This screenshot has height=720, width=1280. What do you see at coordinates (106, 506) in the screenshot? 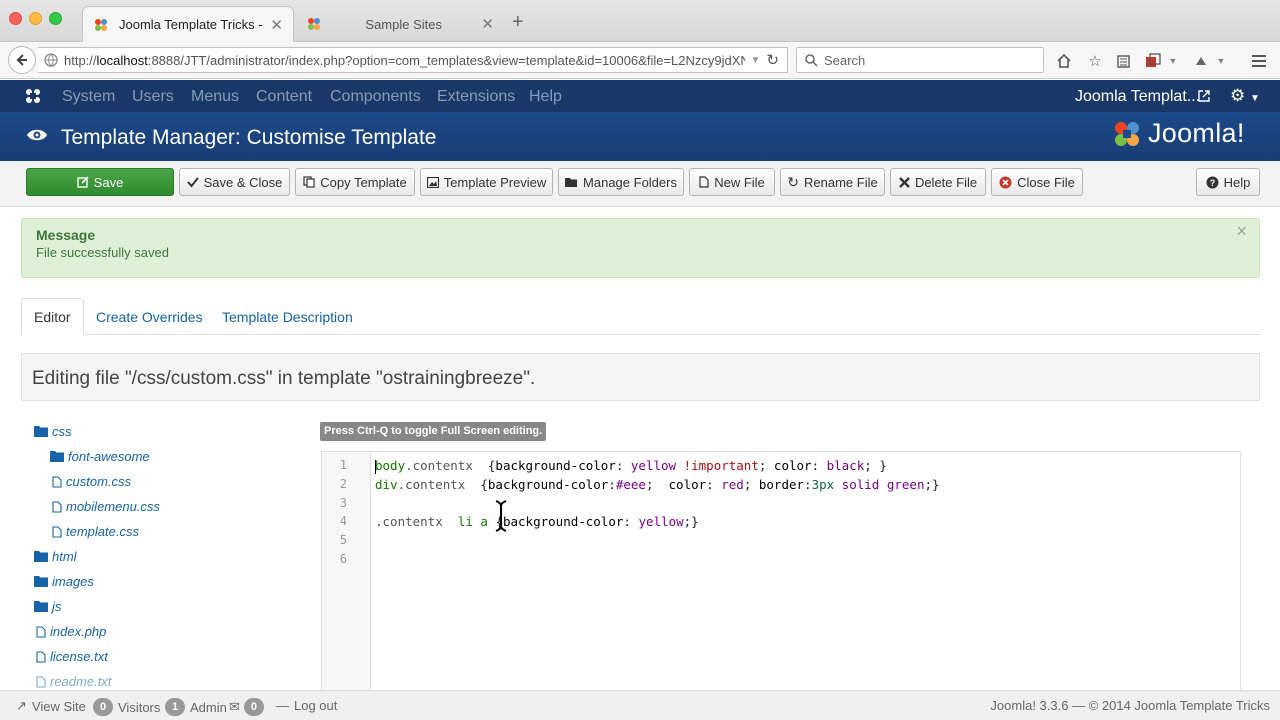
I see `tree-file-mobilemenu-css: mobilemenu.css` at bounding box center [106, 506].